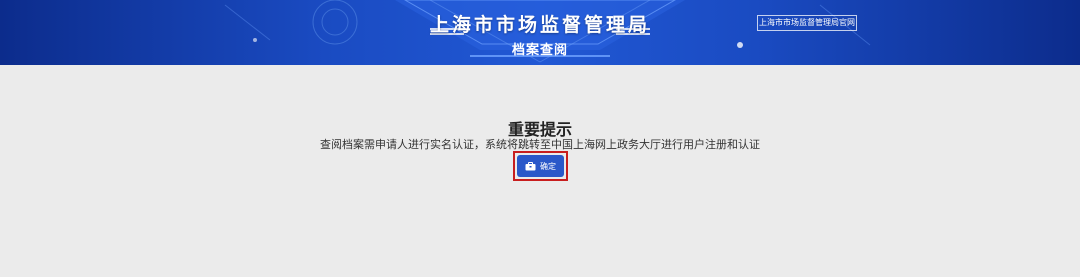  I want to click on confirm-button: 确定, so click(540, 166).